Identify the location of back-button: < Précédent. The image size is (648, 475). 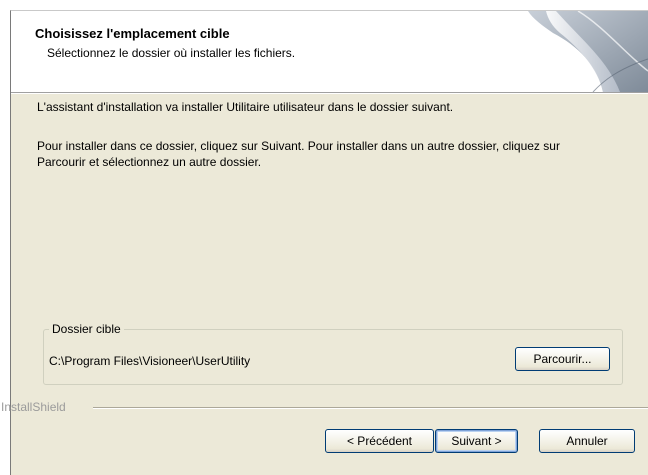
(379, 441).